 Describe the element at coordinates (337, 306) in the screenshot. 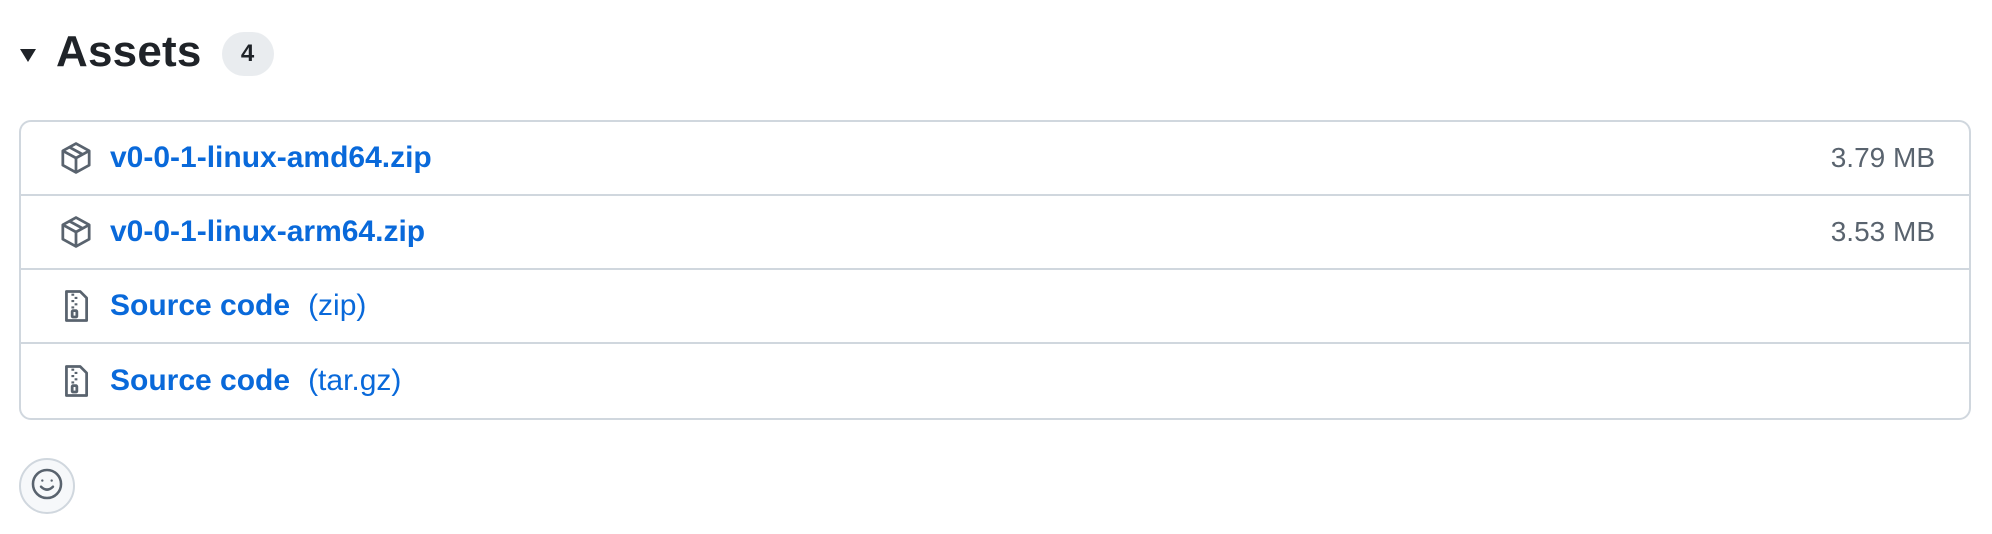

I see `asset-format-label: (zip)` at that location.